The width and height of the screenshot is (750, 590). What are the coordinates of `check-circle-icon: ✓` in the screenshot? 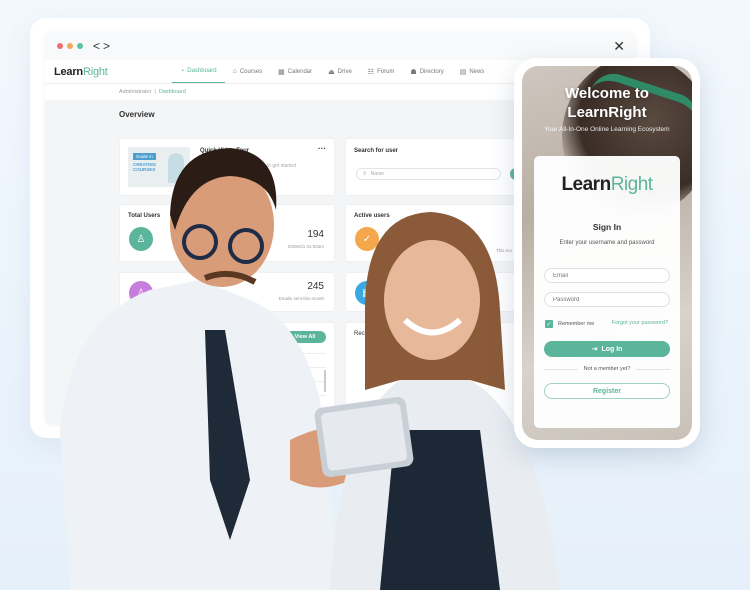 It's located at (367, 239).